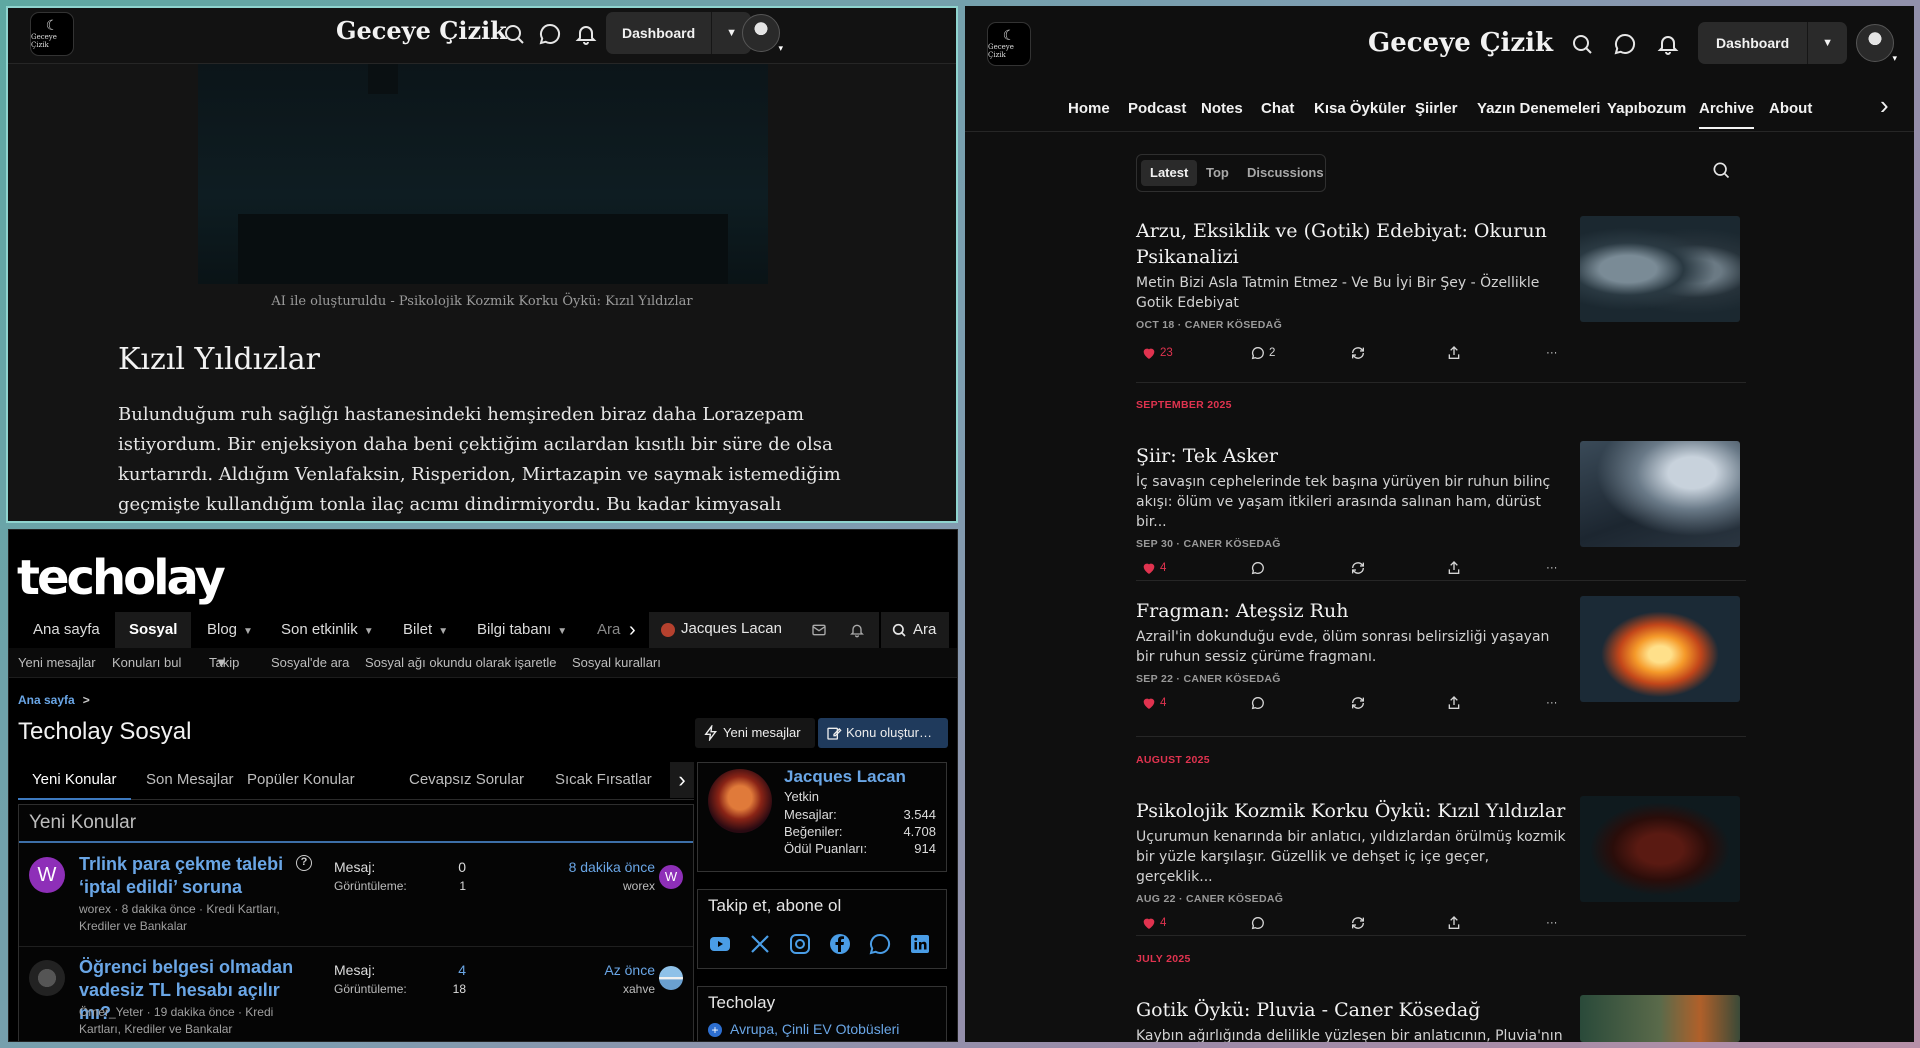  I want to click on tab-new-threads: Yeni Konular, so click(74, 781).